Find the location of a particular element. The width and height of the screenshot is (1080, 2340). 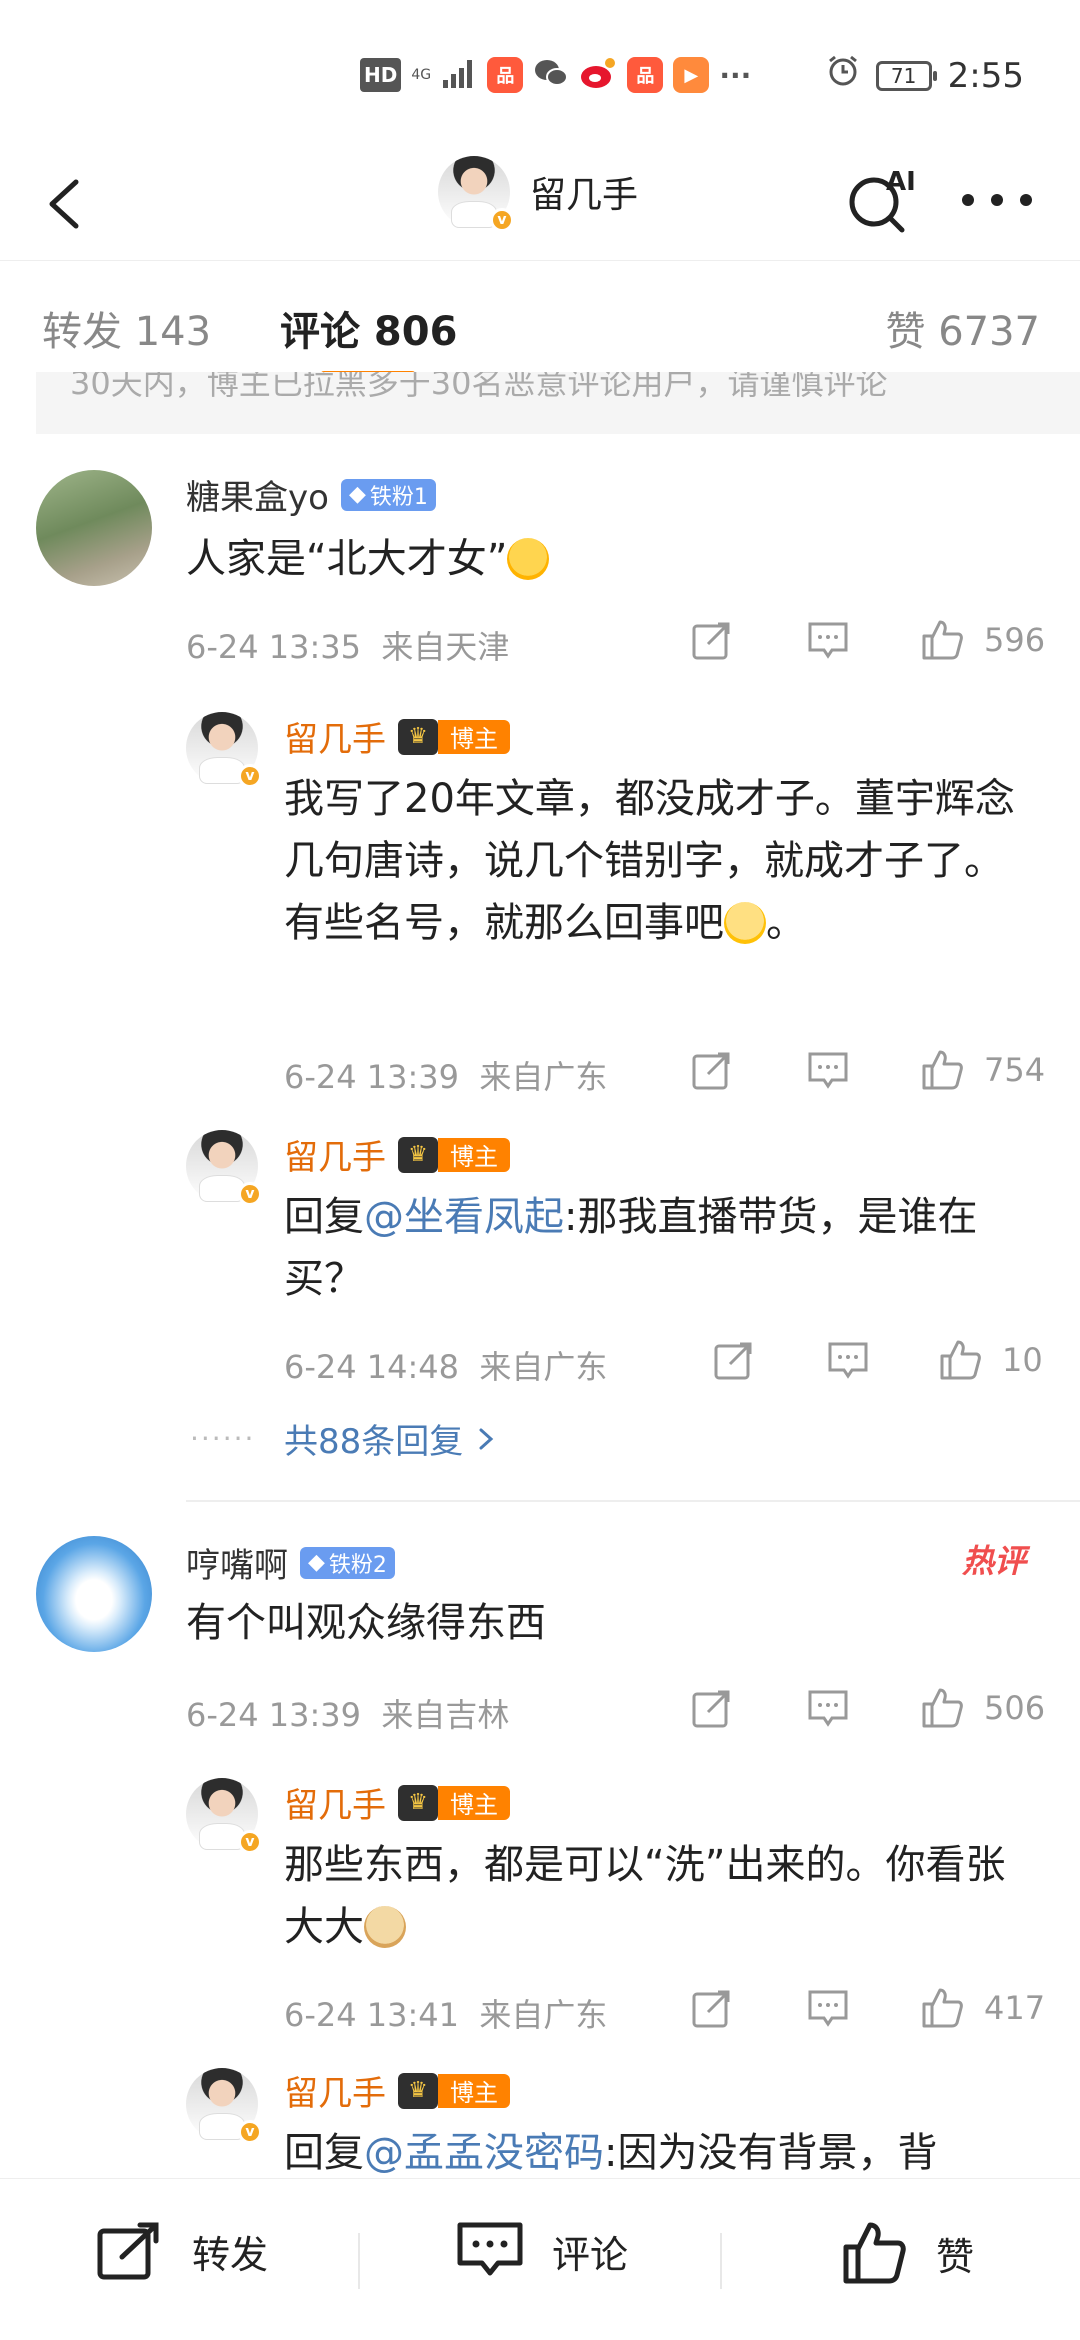

comment-text: 人家是“北大才女” is located at coordinates (606, 559).